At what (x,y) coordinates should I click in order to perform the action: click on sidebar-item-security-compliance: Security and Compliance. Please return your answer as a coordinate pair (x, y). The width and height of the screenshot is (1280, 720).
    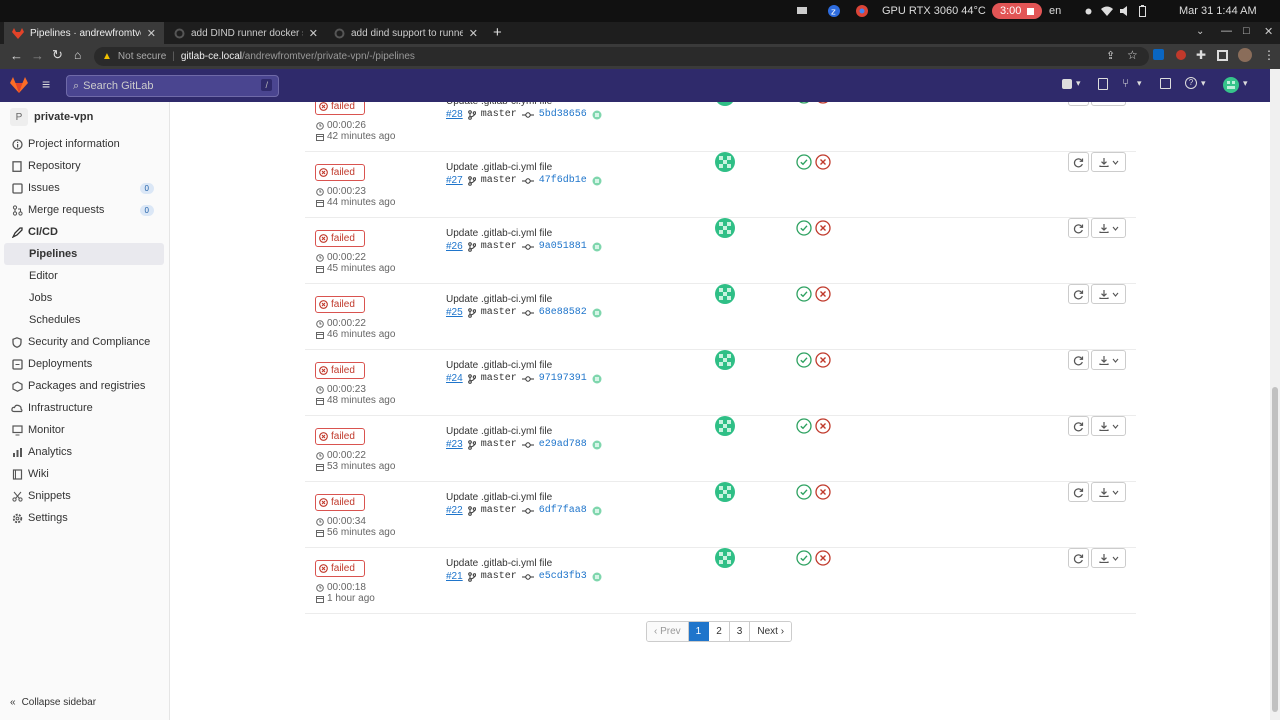
    Looking at the image, I should click on (84, 342).